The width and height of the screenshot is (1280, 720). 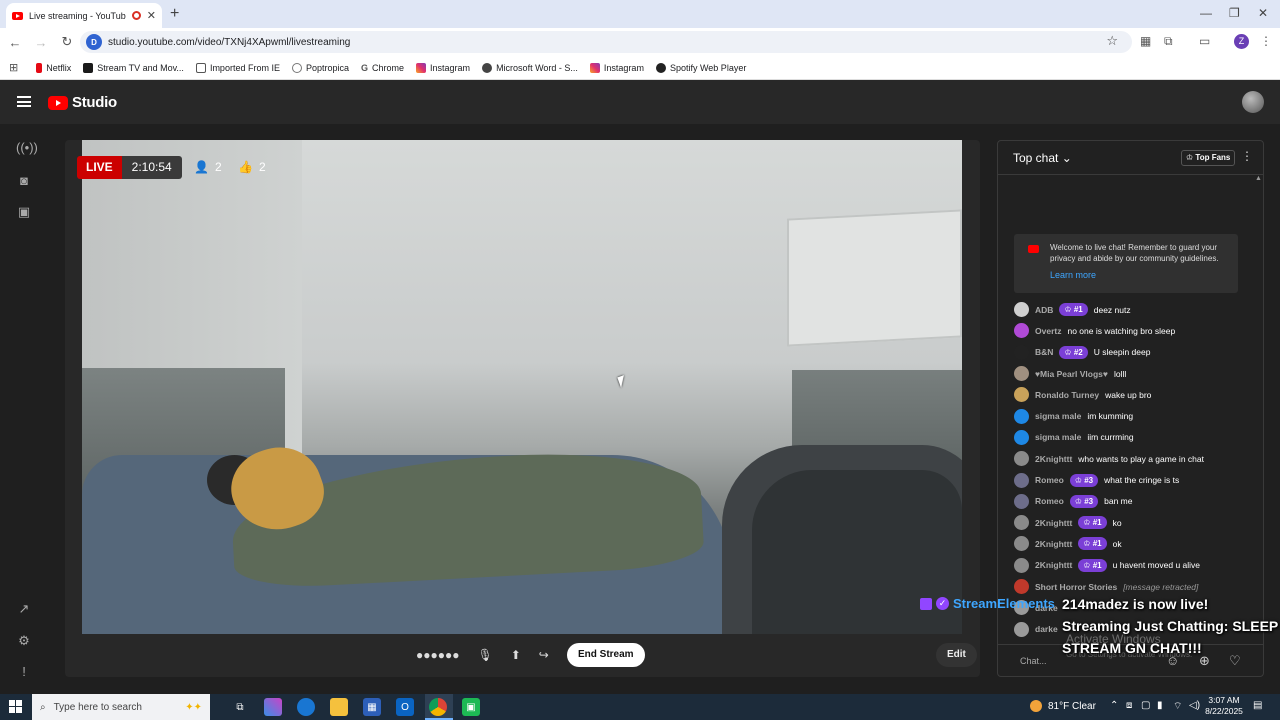 I want to click on chrome-icon, so click(x=438, y=707).